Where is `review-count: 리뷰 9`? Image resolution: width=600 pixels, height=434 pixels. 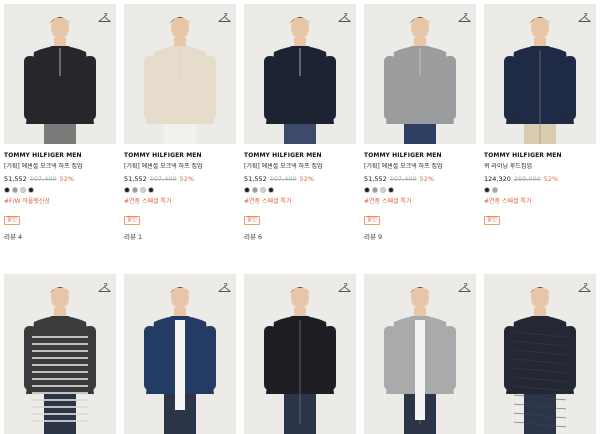 review-count: 리뷰 9 is located at coordinates (420, 237).